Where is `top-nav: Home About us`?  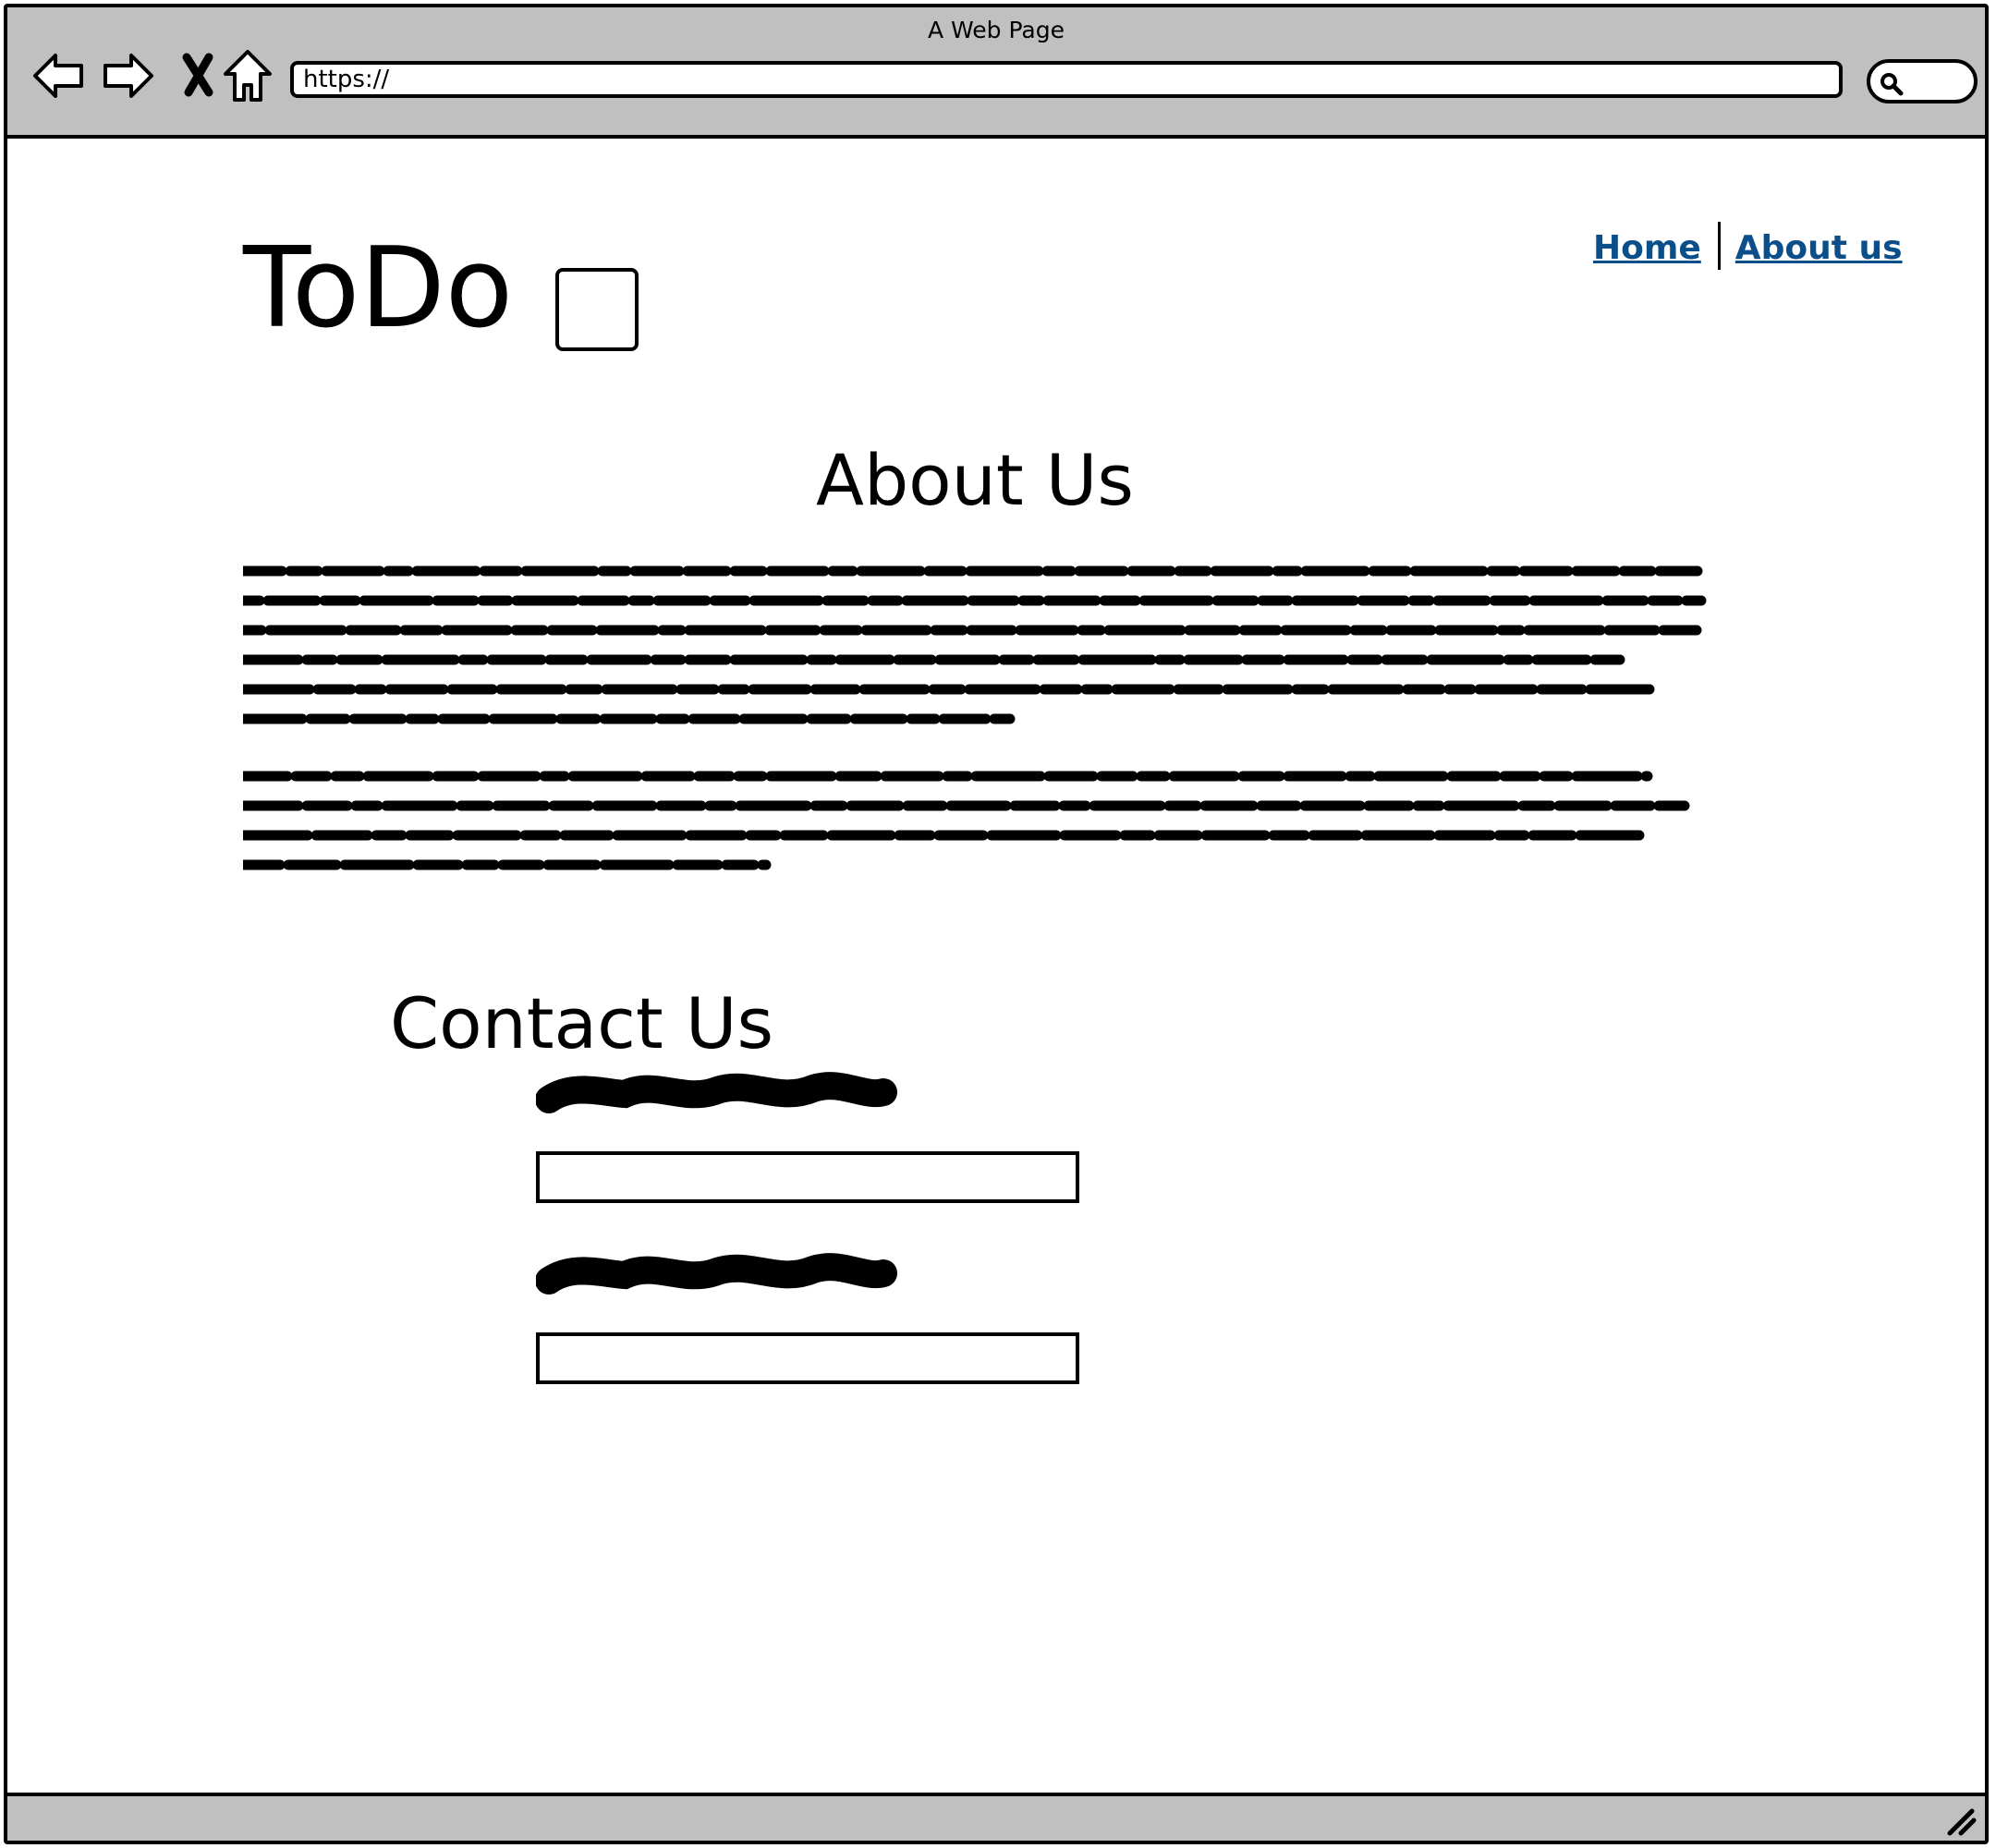 top-nav: Home About us is located at coordinates (1748, 248).